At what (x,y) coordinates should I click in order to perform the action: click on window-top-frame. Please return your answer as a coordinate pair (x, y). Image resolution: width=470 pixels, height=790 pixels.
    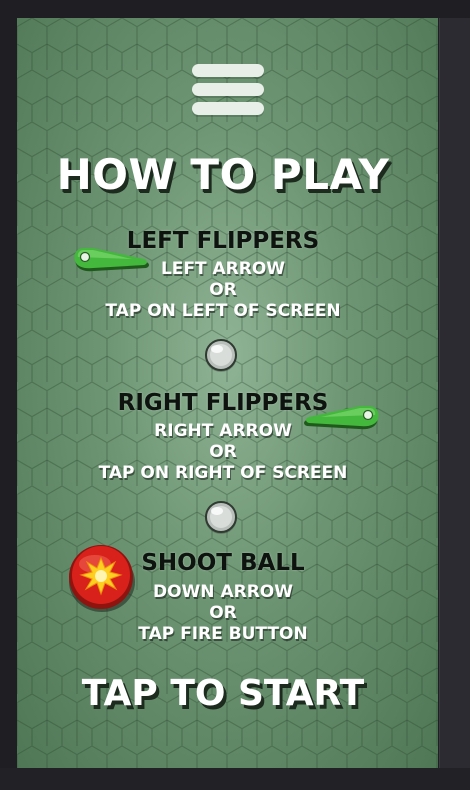
    Looking at the image, I should click on (235, 9).